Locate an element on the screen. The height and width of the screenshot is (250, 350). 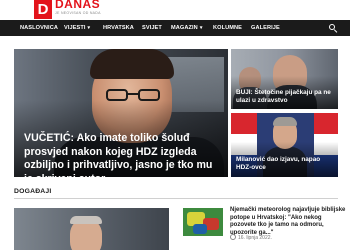
nav-item-label: VIJESTI is located at coordinates (75, 28).